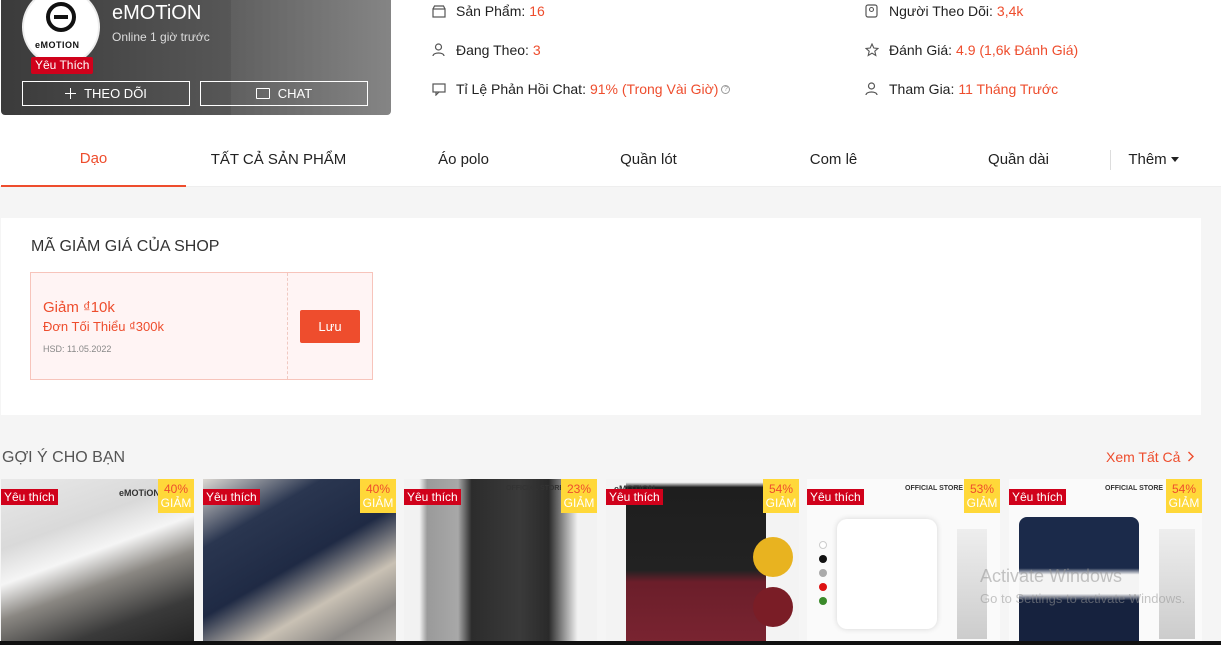  Describe the element at coordinates (1143, 457) in the screenshot. I see `see-all-label: Xem Tất Cả` at that location.